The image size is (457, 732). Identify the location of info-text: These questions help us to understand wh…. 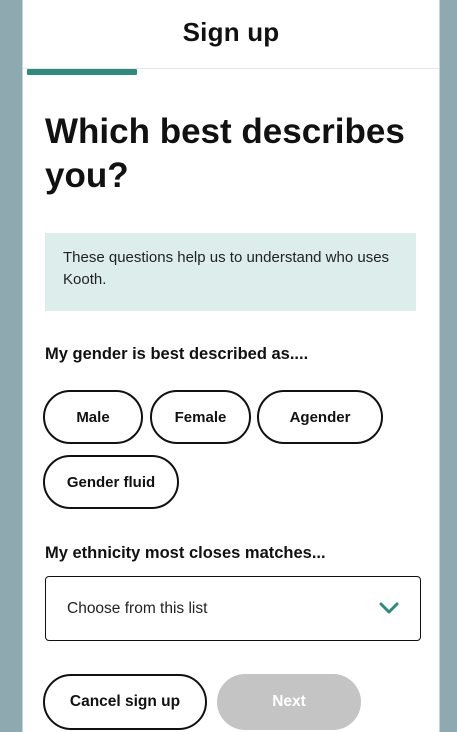
(226, 268).